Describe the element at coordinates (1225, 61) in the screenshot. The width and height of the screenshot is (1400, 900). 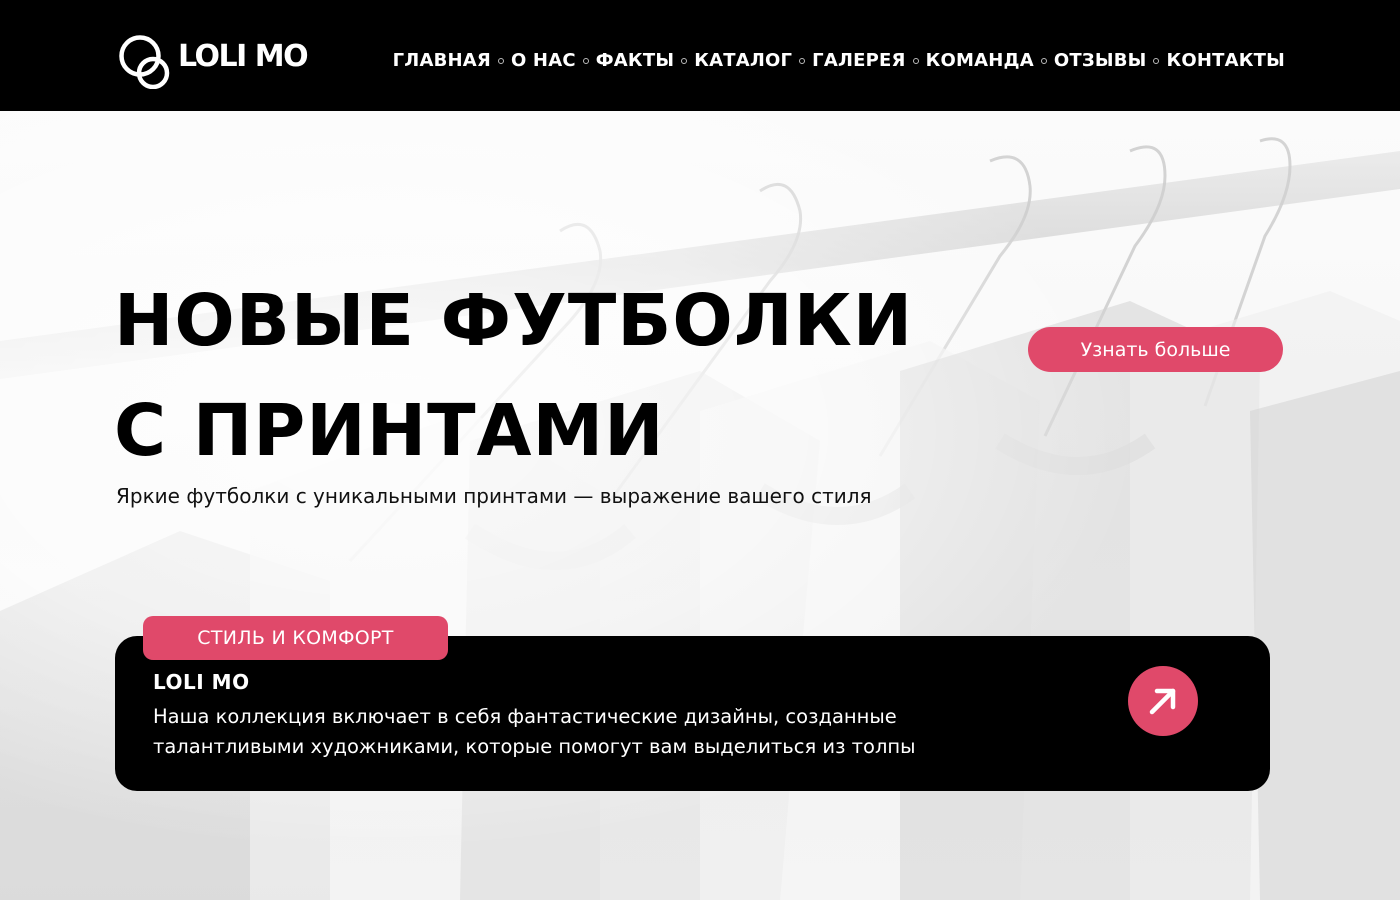
I see `nav-item-contacts: КОНТАКТЫ` at that location.